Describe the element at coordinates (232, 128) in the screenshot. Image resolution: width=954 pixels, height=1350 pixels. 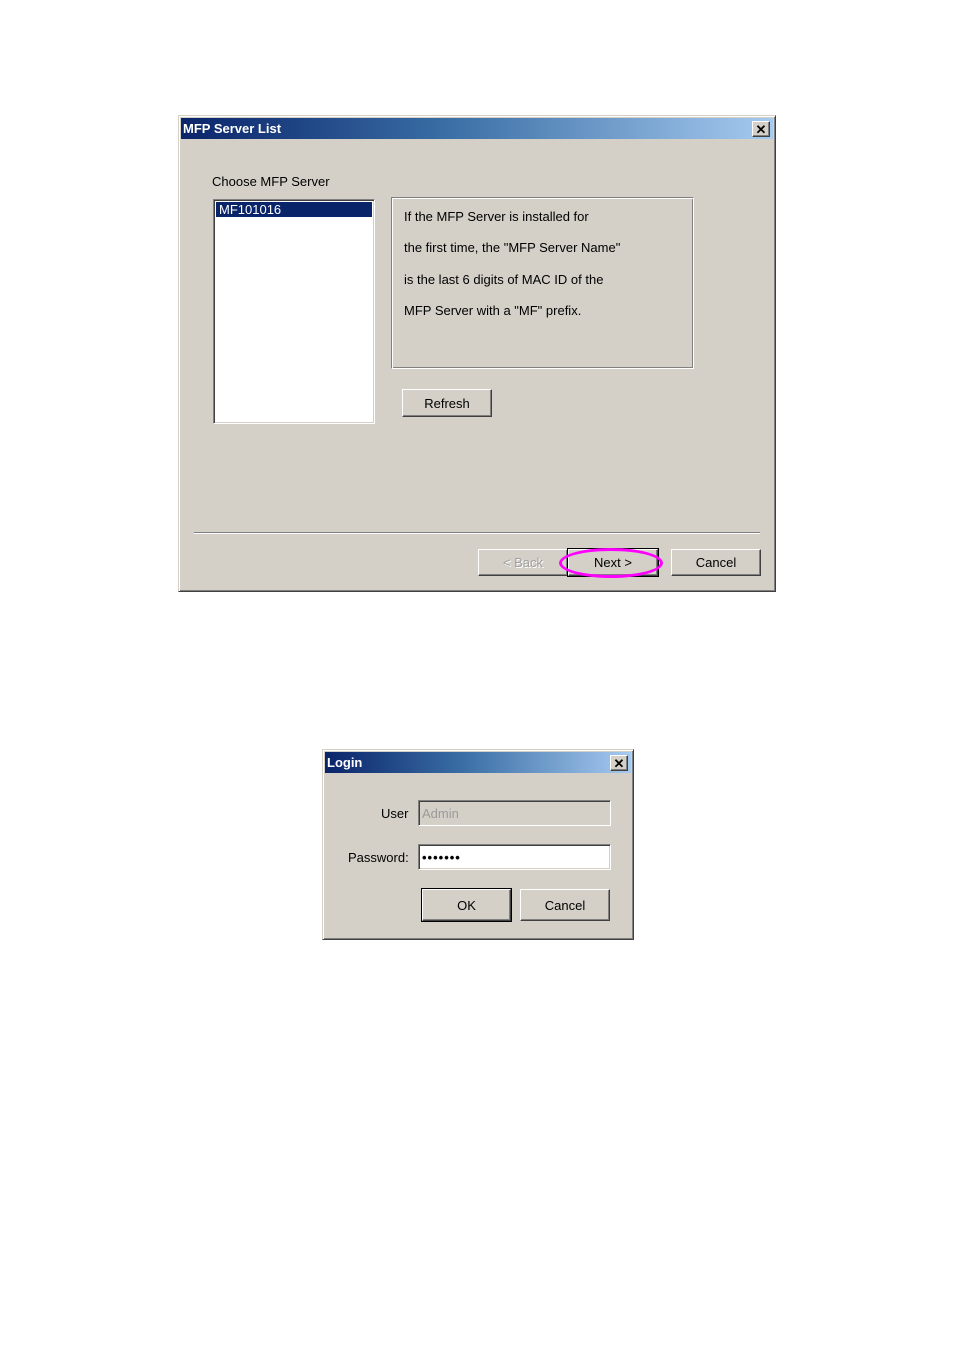
I see `mfp-dialog-title: MFP Server List` at that location.